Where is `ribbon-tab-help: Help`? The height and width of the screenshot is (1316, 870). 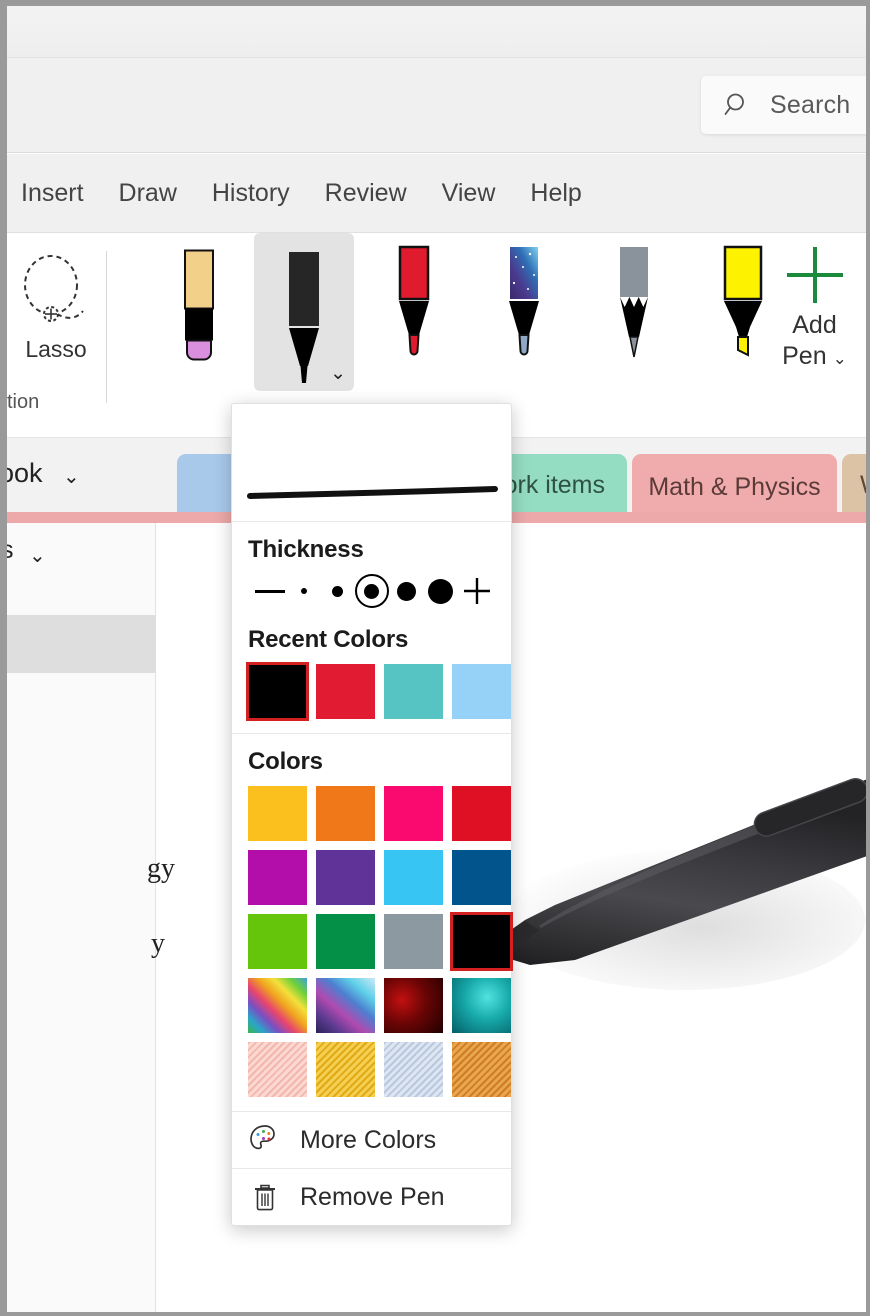 ribbon-tab-help: Help is located at coordinates (555, 193).